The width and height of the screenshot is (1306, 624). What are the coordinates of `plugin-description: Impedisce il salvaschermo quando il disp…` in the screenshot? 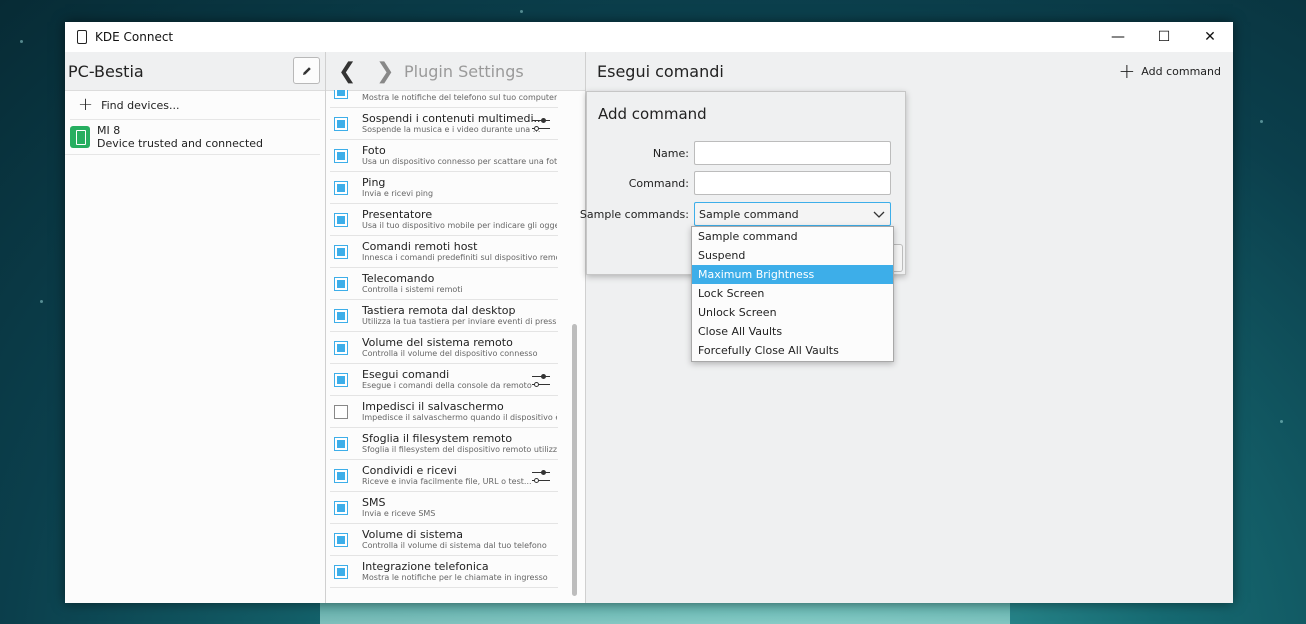 It's located at (459, 417).